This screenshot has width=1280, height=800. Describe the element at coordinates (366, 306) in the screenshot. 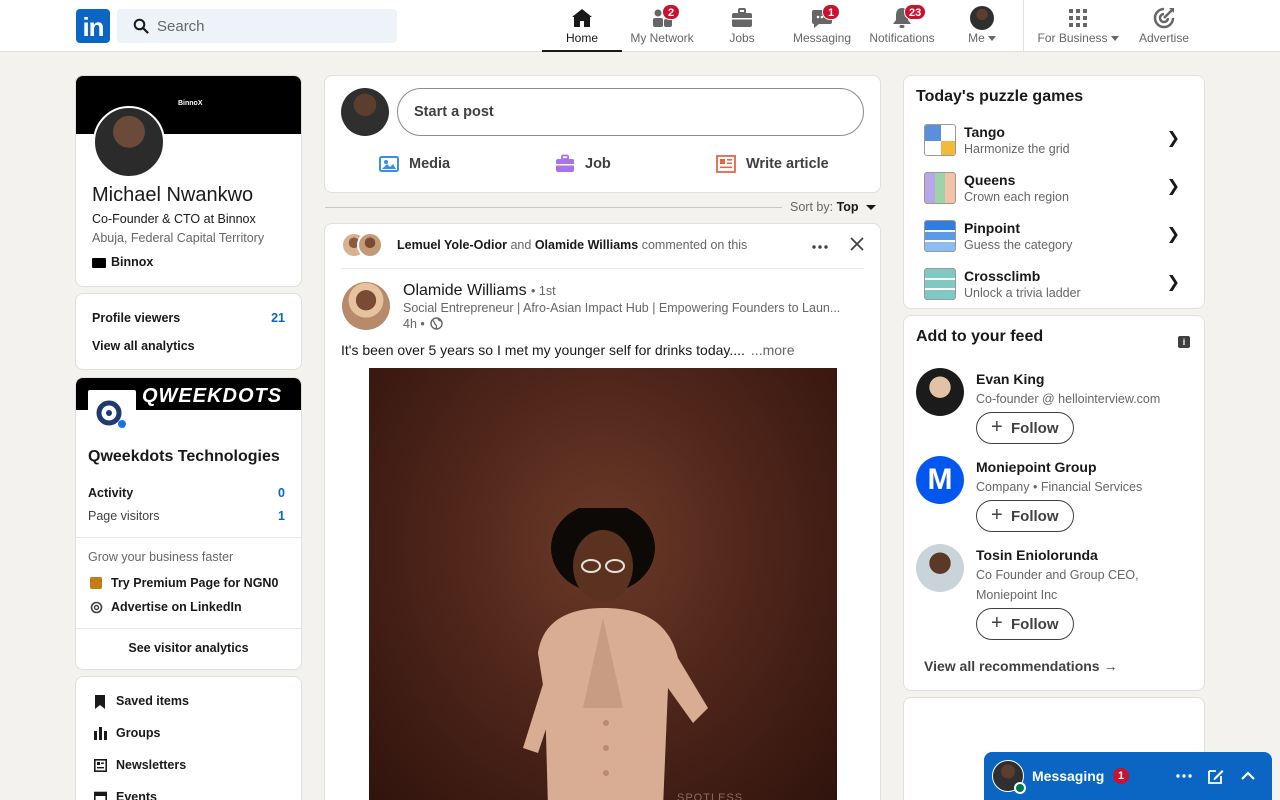

I see `author-avatar` at that location.